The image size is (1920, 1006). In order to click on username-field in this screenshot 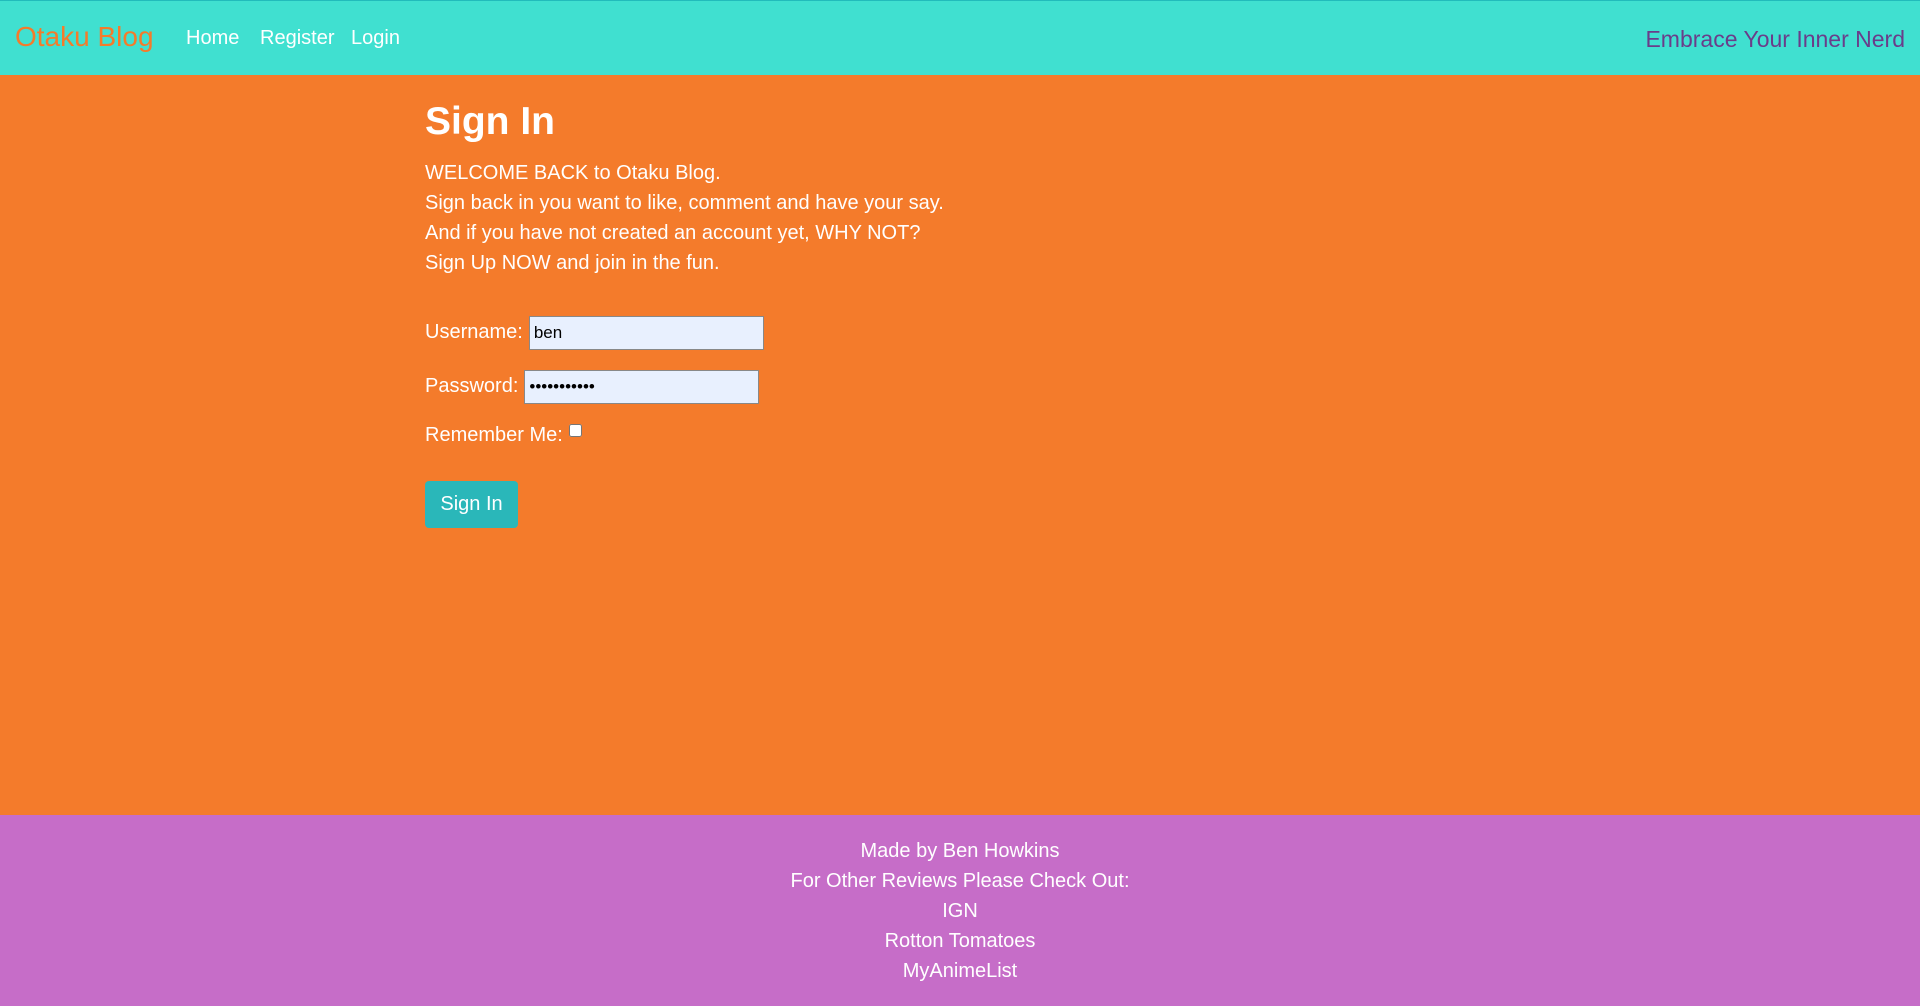, I will do `click(646, 332)`.